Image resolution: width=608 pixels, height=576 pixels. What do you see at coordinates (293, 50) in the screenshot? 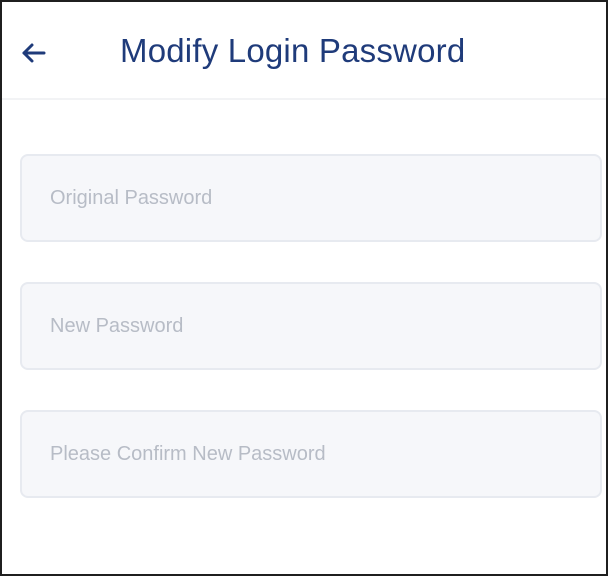
I see `page-title: Modify Login Password` at bounding box center [293, 50].